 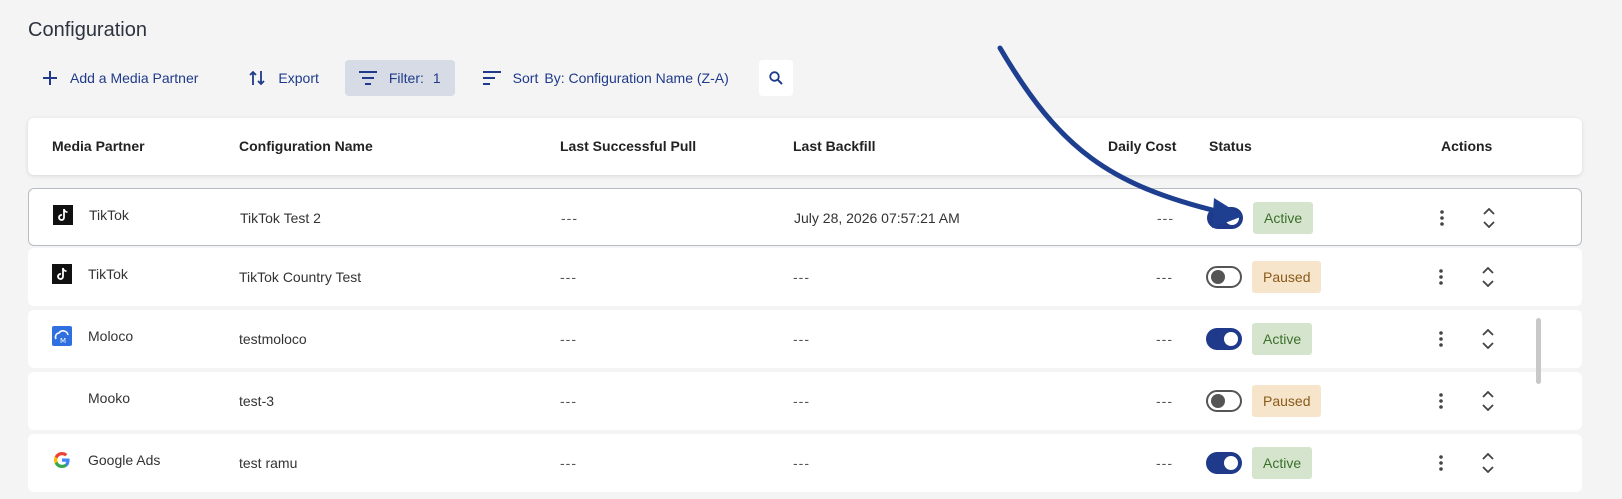 What do you see at coordinates (1467, 146) in the screenshot?
I see `header-actions: Actions` at bounding box center [1467, 146].